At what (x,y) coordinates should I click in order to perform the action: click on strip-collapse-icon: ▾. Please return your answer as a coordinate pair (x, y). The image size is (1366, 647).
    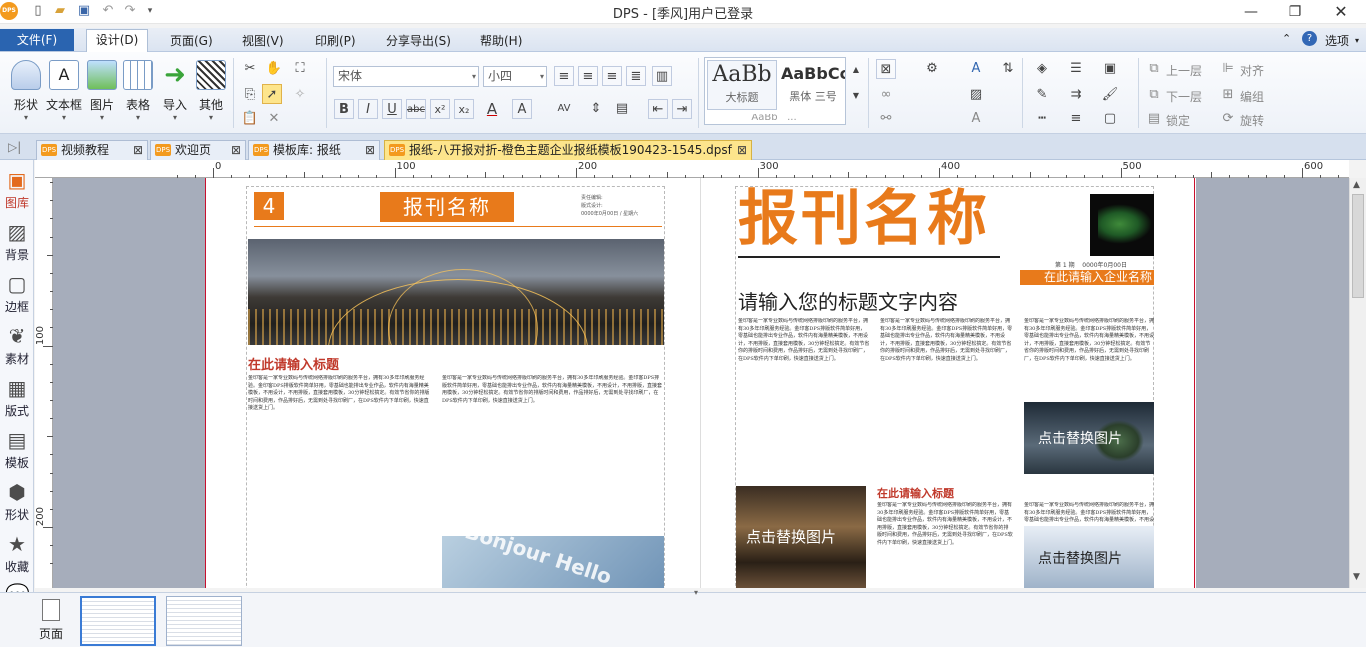
    Looking at the image, I should click on (696, 592).